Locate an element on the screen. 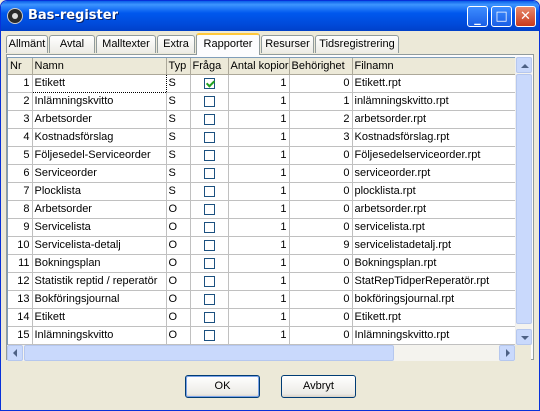 The height and width of the screenshot is (411, 540). row-nr-cell: 8 is located at coordinates (20, 209).